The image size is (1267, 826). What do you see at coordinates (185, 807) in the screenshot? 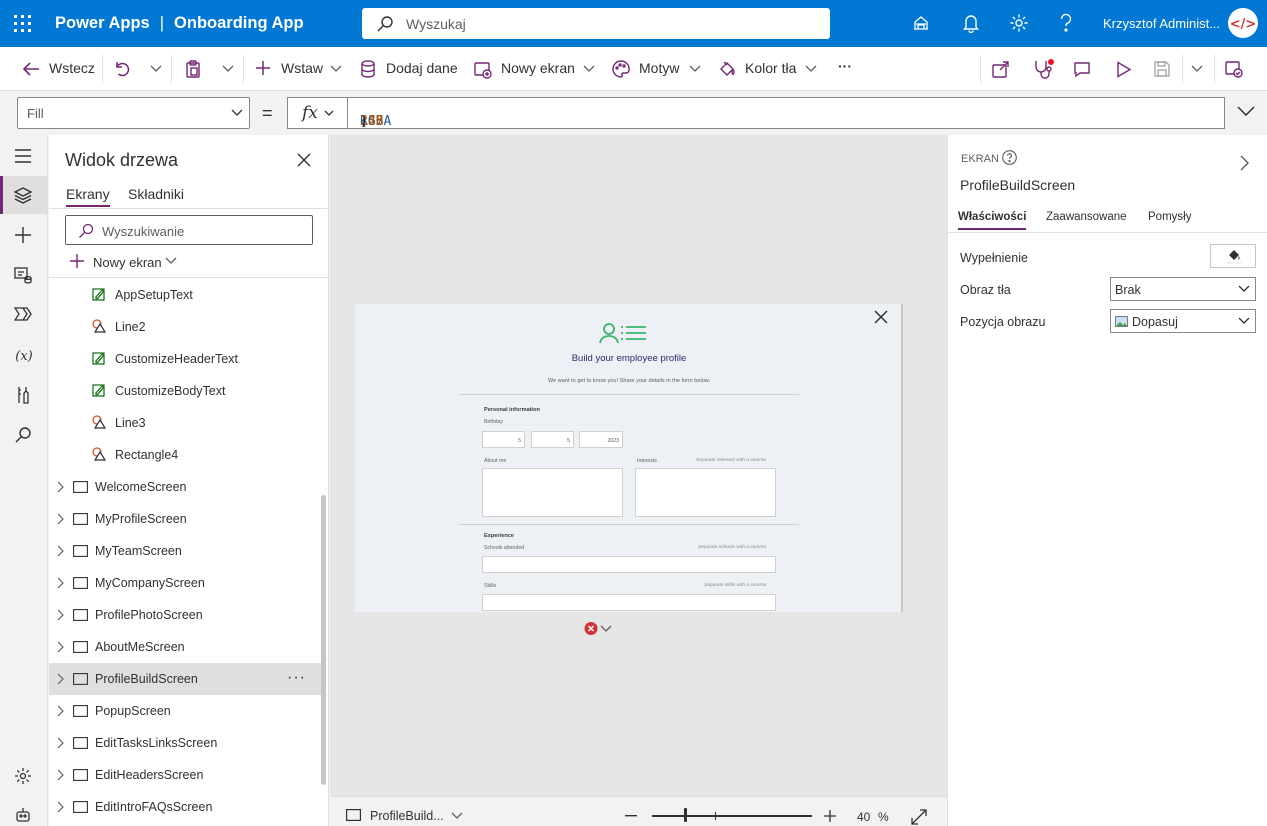
I see `tree-screen-item: EditIntroFAQsScreen` at bounding box center [185, 807].